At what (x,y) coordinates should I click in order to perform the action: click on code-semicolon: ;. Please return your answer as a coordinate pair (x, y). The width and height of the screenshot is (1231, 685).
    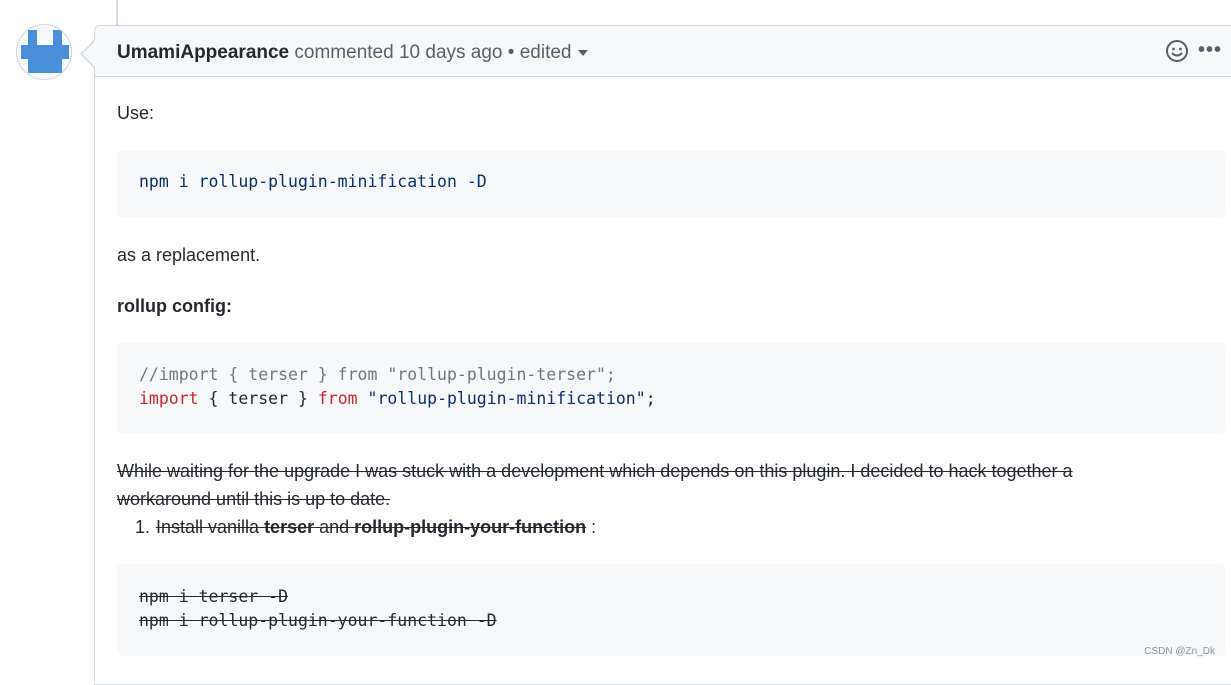
    Looking at the image, I should click on (650, 398).